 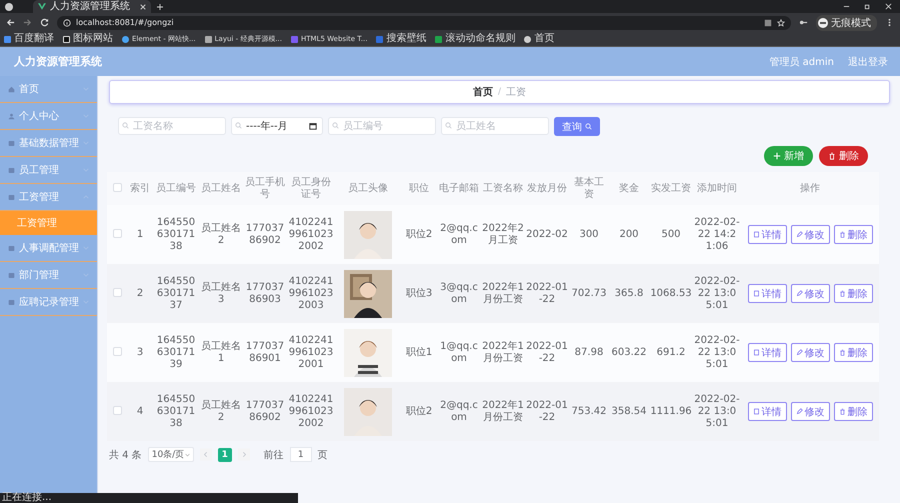 I want to click on column-header: 添加时间, so click(x=717, y=188).